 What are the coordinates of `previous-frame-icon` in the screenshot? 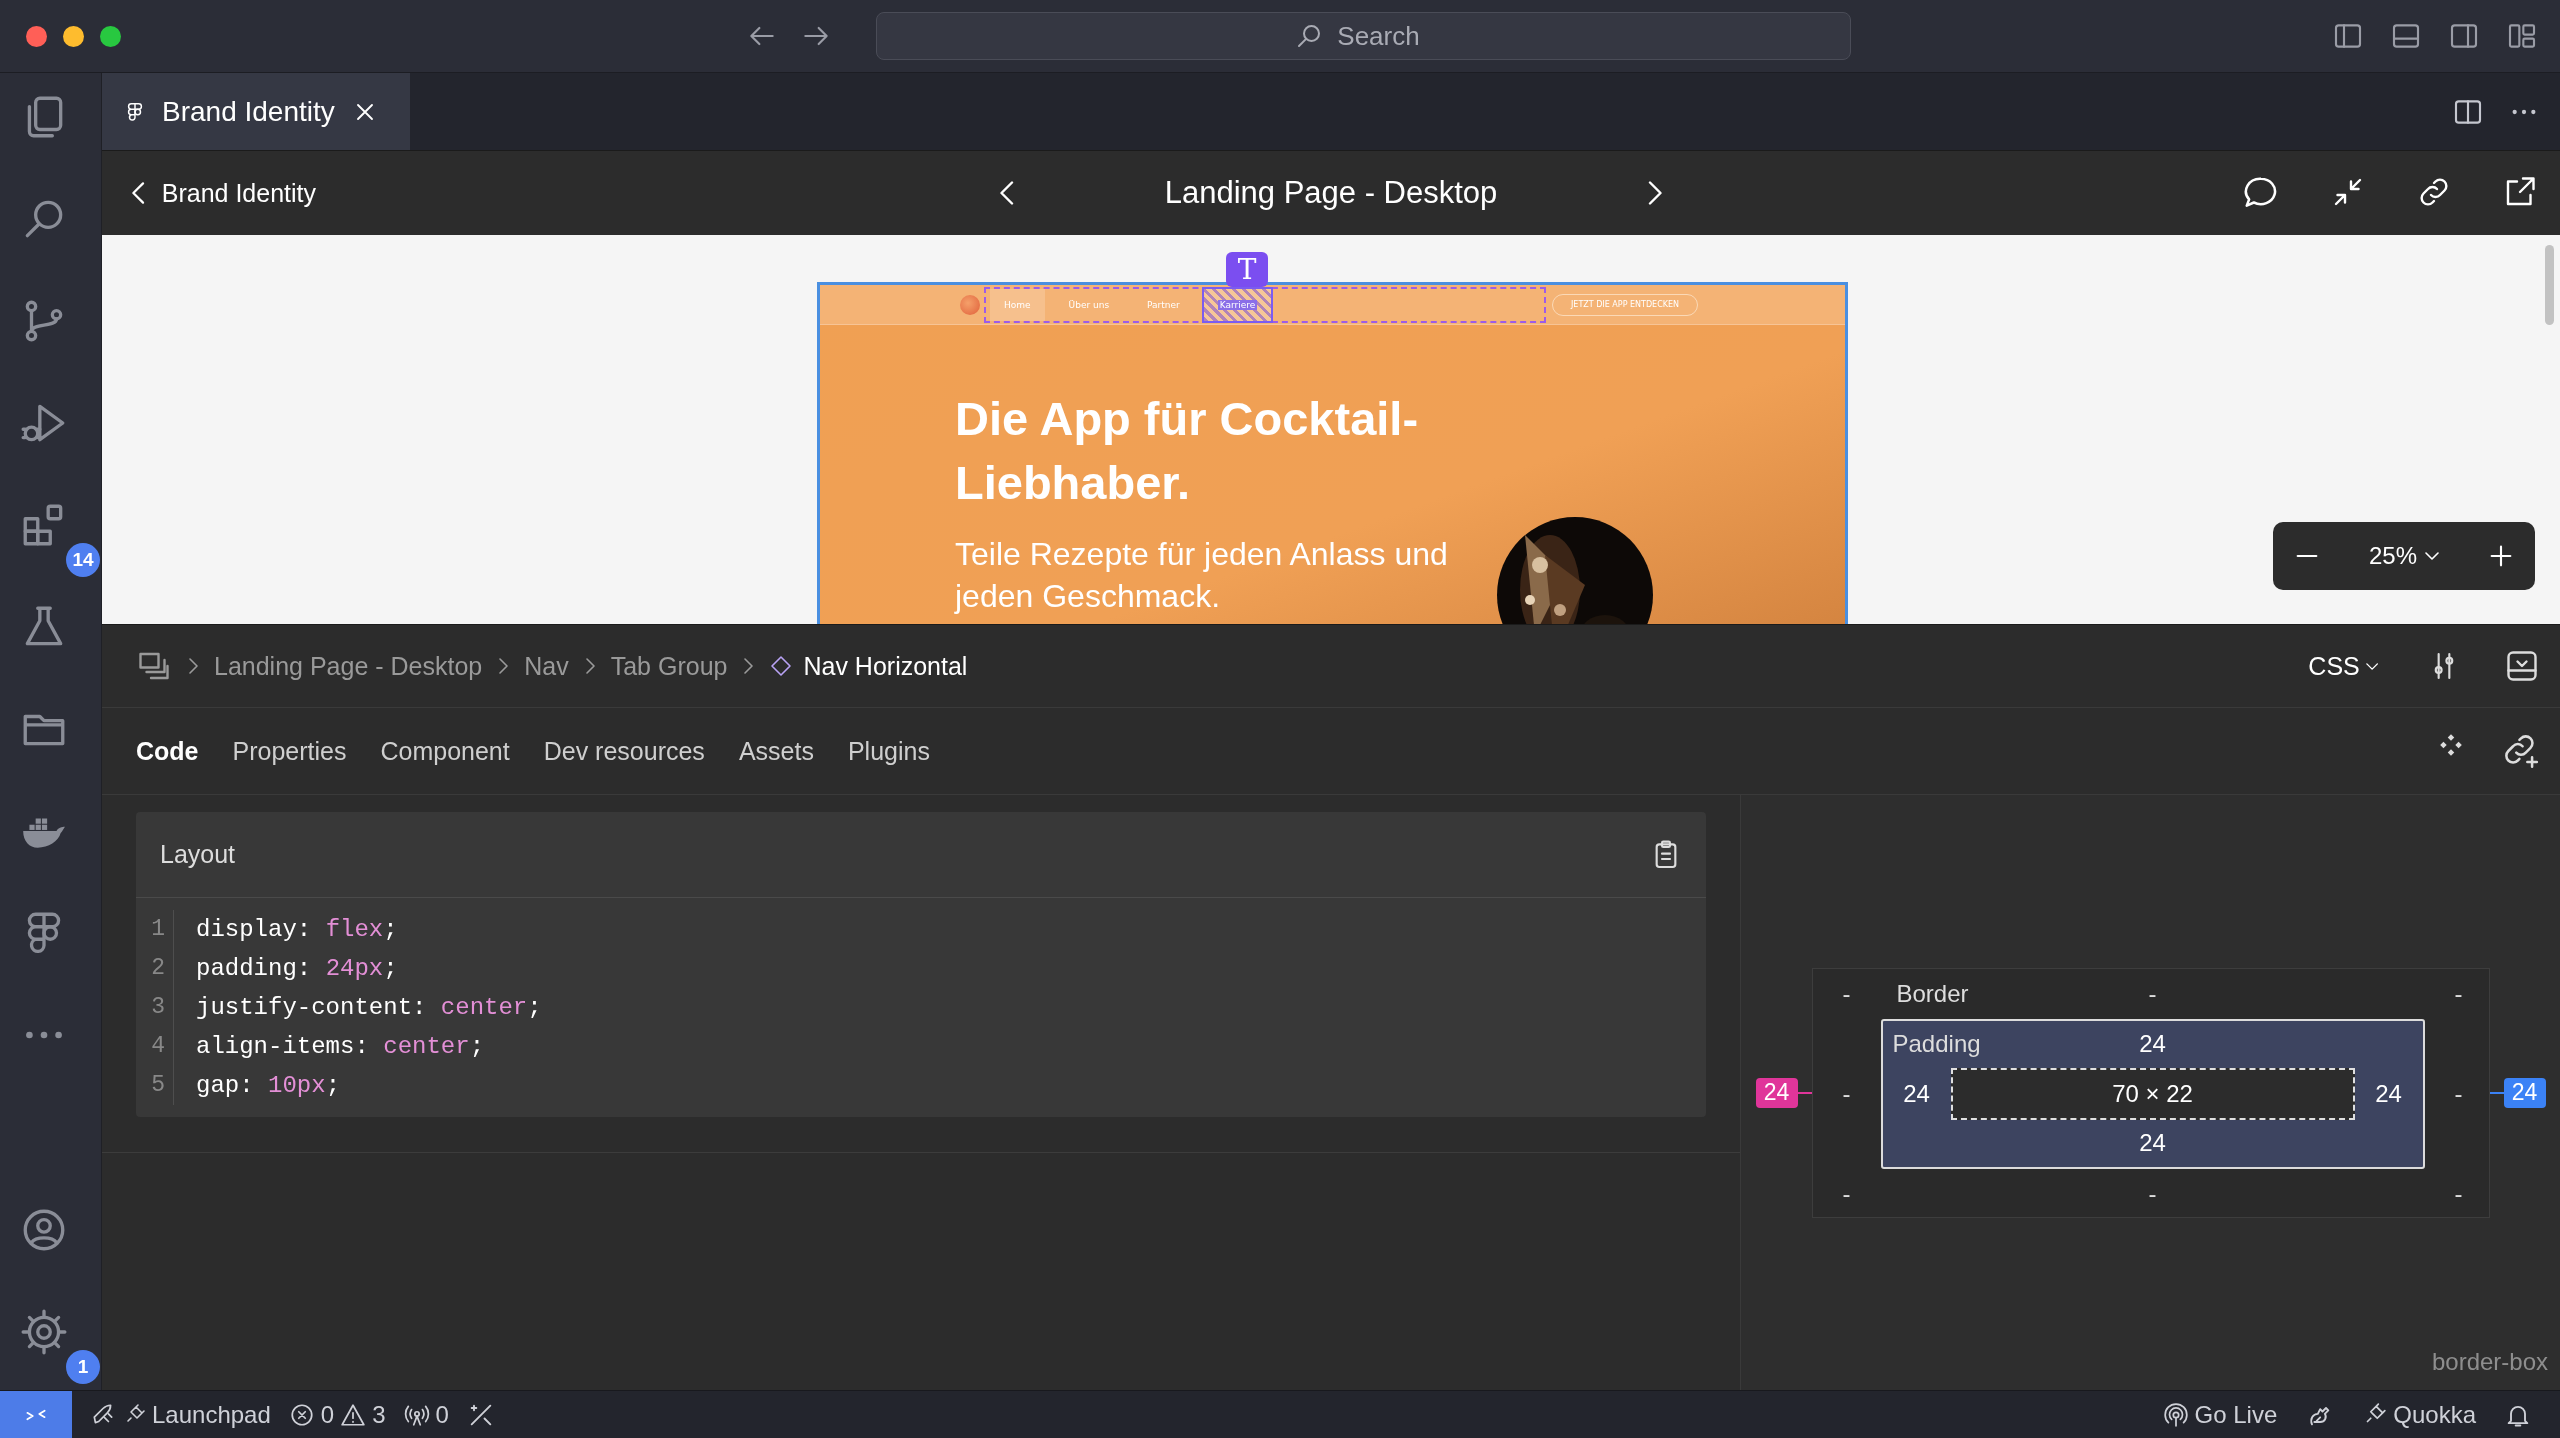 It's located at (1007, 193).